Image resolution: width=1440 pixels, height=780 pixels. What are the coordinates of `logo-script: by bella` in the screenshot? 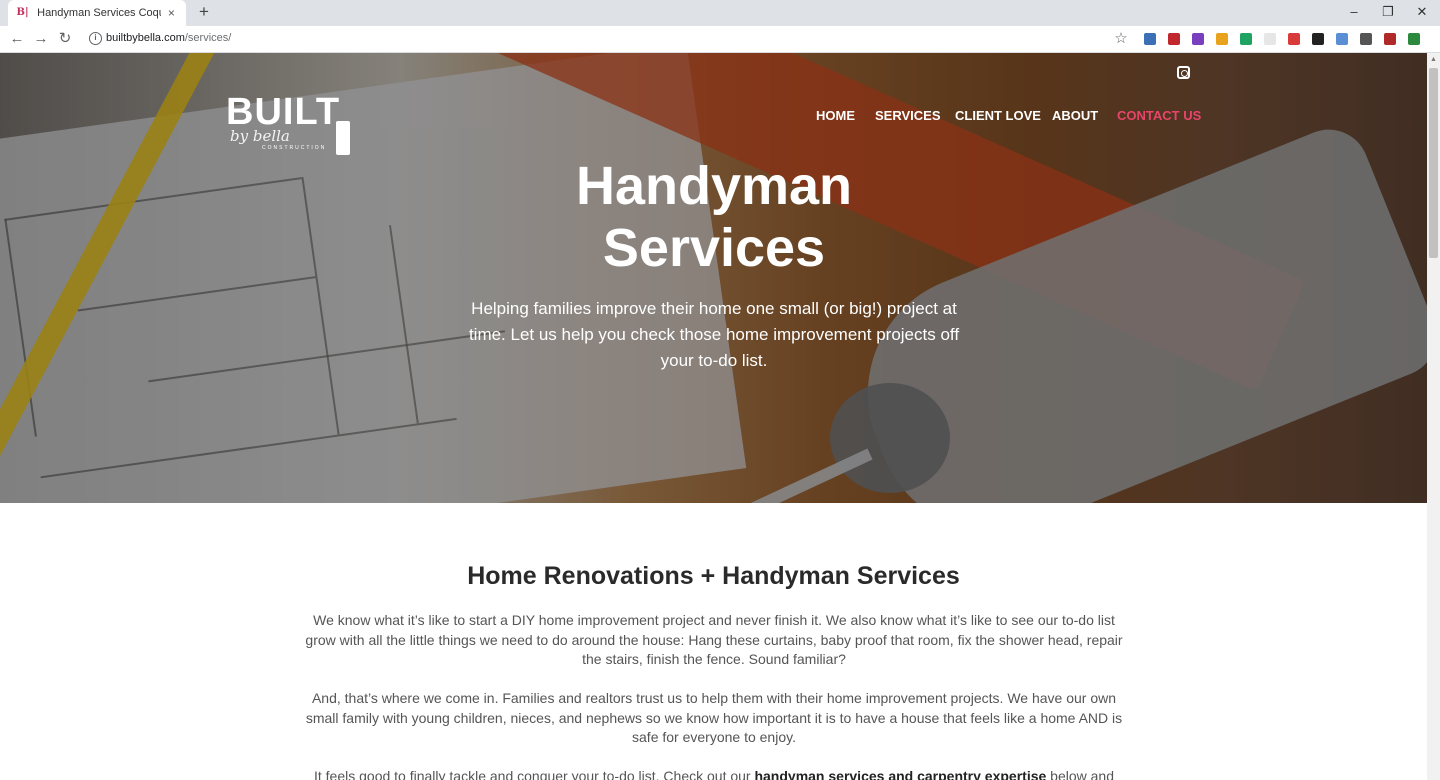 It's located at (260, 136).